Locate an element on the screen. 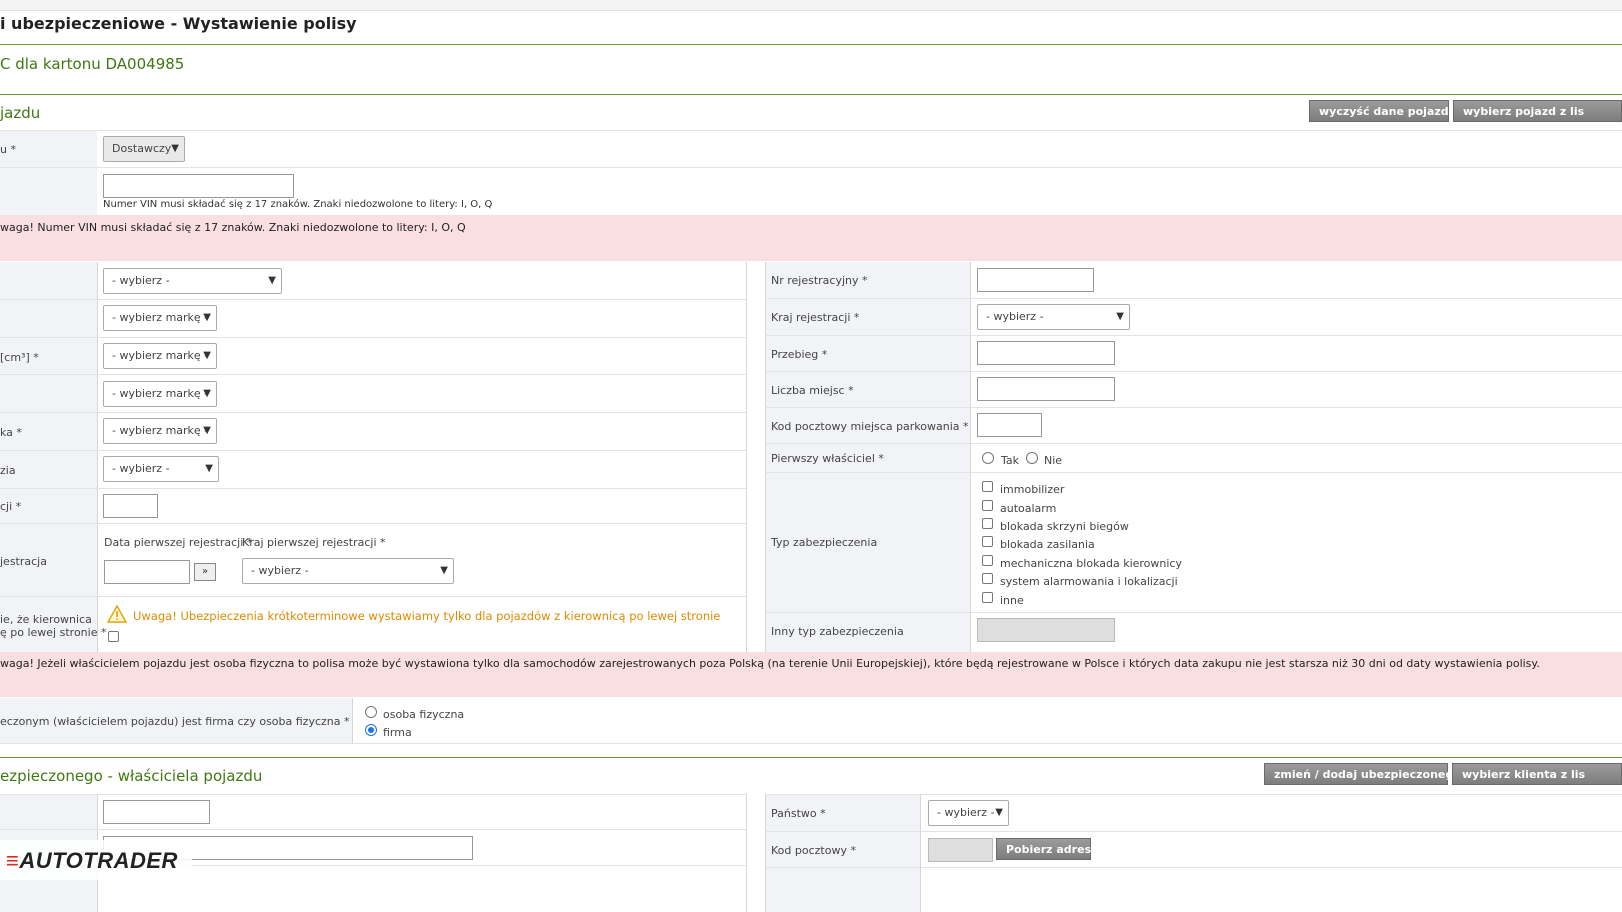 This screenshot has height=912, width=1622. change-insured-button: zmień / dodaj ubezpieczonego is located at coordinates (1362, 774).